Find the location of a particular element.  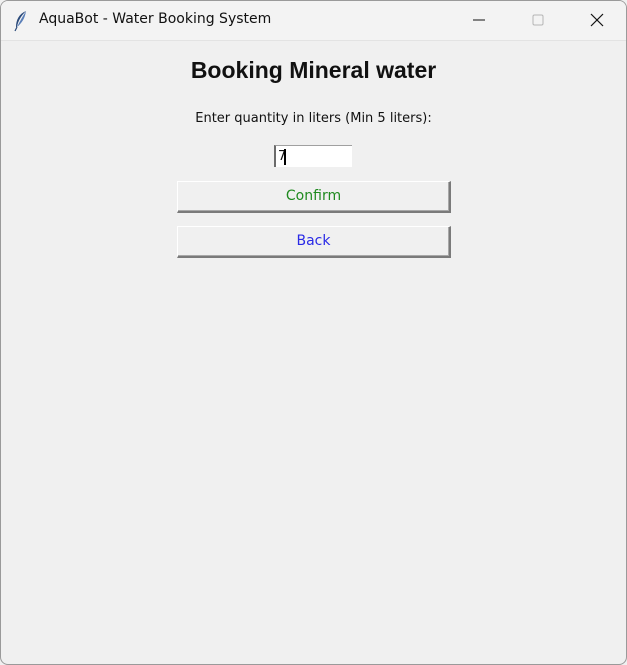

confirm-button: Confirm is located at coordinates (314, 197).